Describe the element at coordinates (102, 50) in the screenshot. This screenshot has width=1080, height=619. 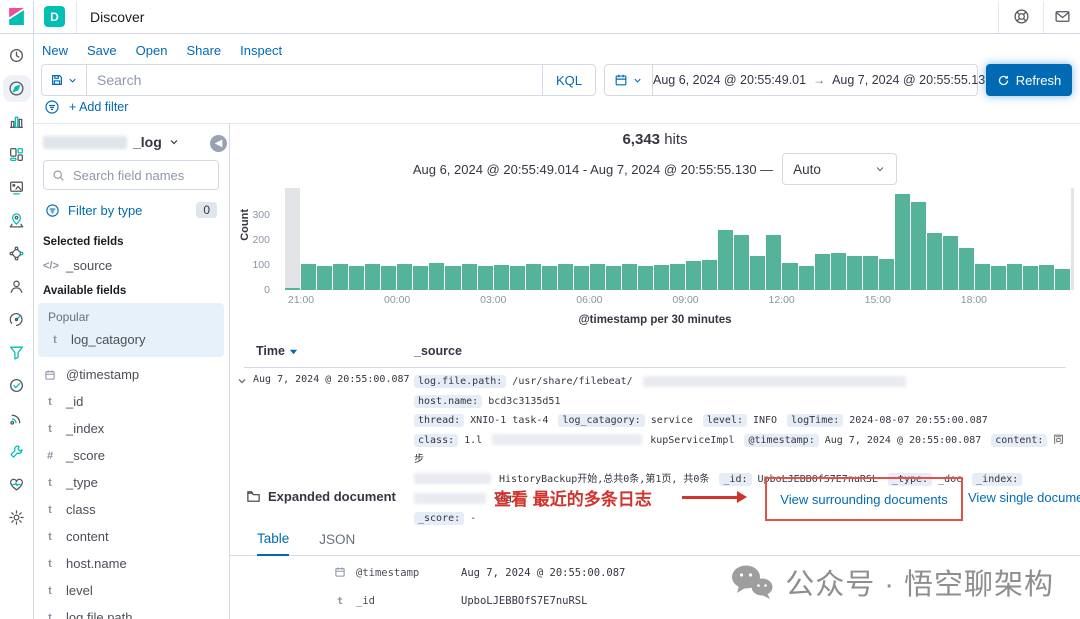
I see `menu-save: Save` at that location.